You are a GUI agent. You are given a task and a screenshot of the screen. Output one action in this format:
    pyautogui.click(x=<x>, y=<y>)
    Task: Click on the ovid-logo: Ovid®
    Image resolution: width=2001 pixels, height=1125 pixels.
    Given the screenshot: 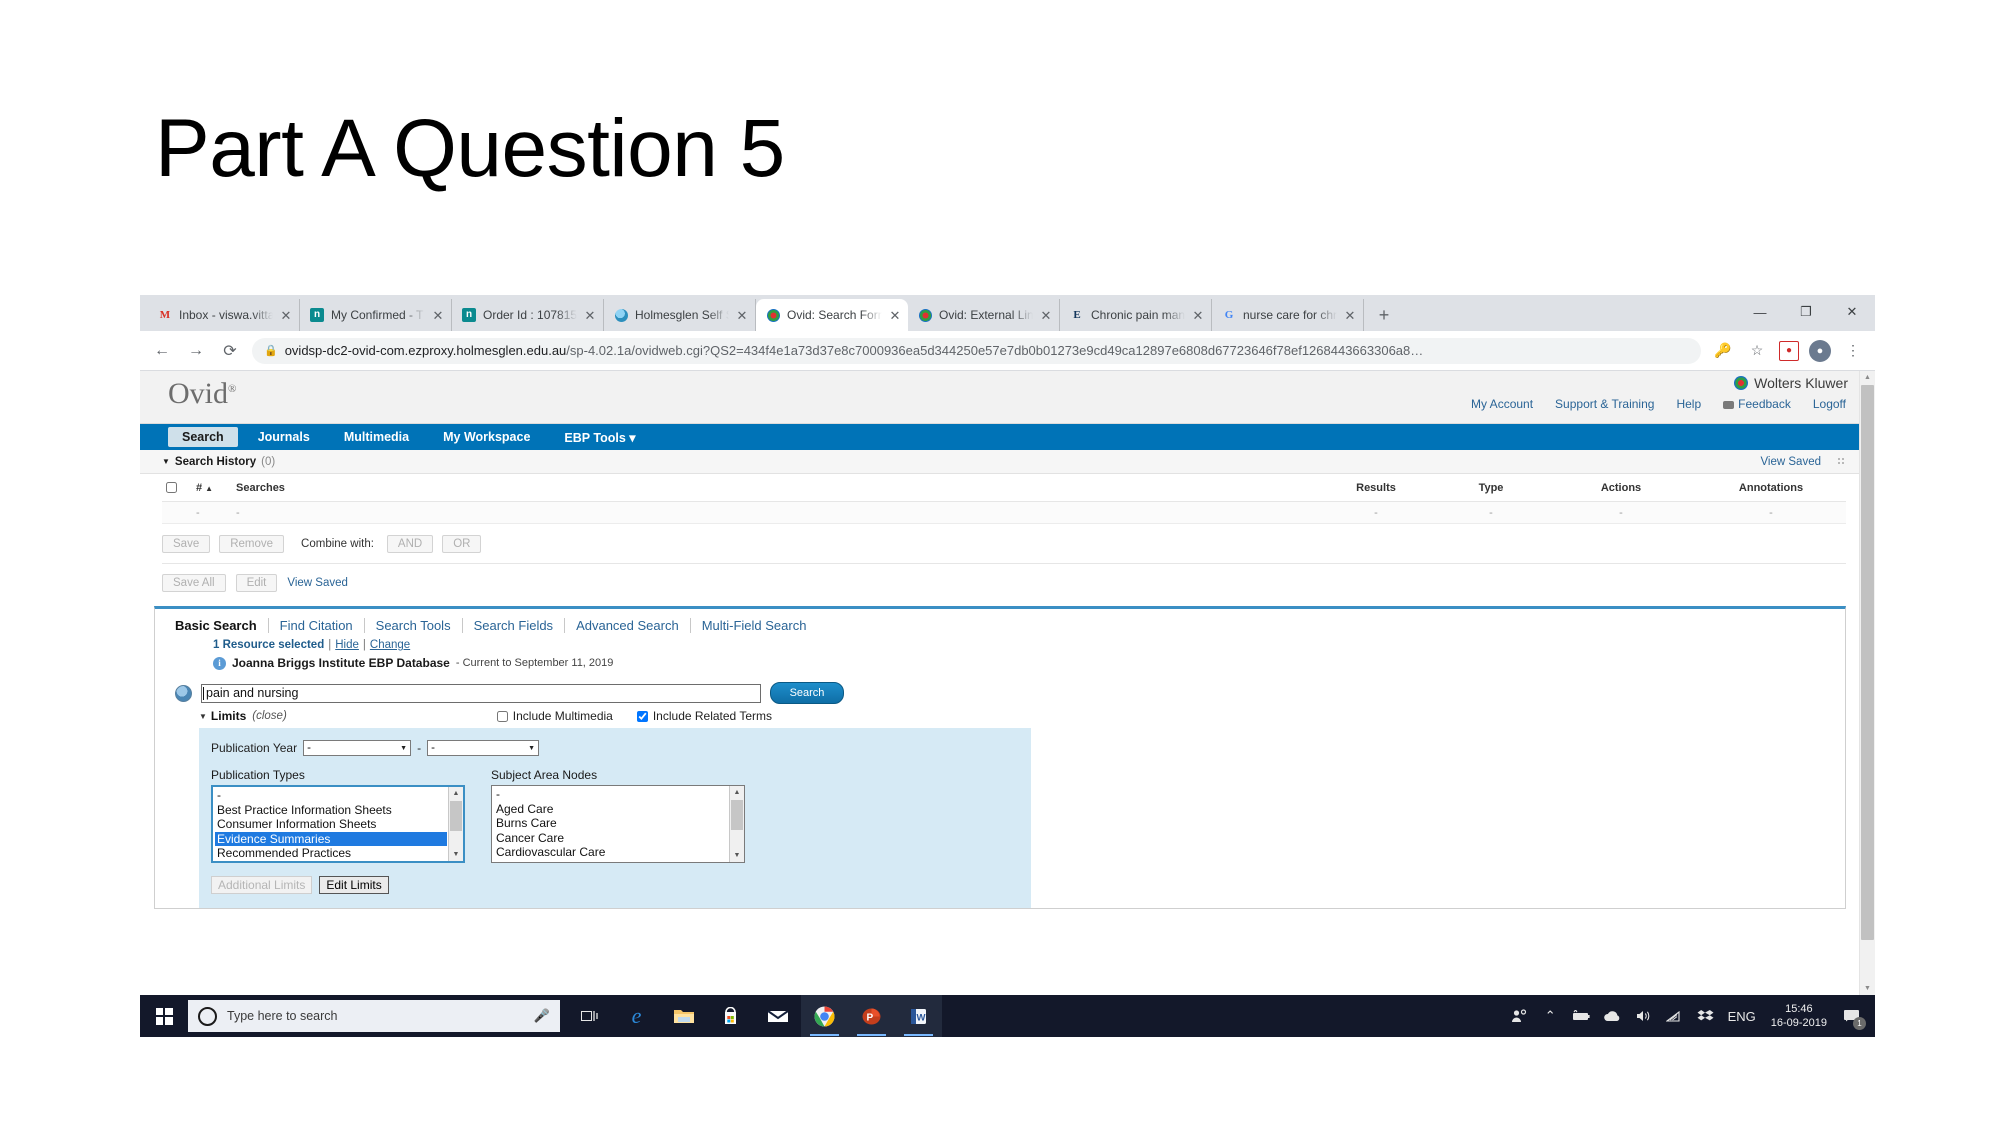 What is the action you would take?
    pyautogui.click(x=202, y=394)
    